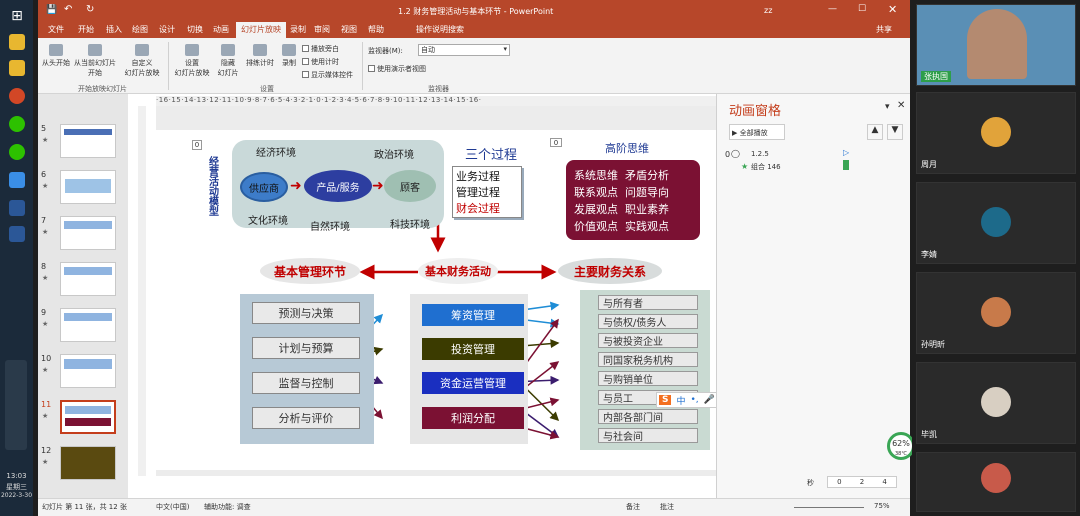 The width and height of the screenshot is (1080, 516). What do you see at coordinates (665, 400) in the screenshot?
I see `sogou-icon: S` at bounding box center [665, 400].